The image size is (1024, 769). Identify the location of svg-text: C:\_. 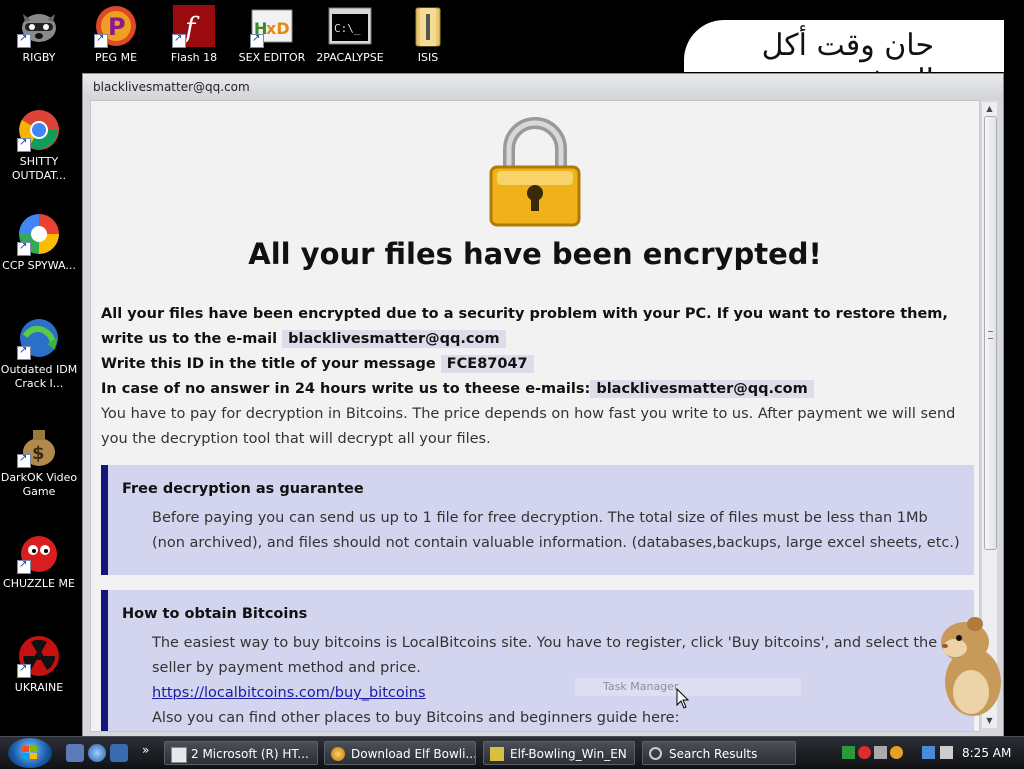
(347, 28).